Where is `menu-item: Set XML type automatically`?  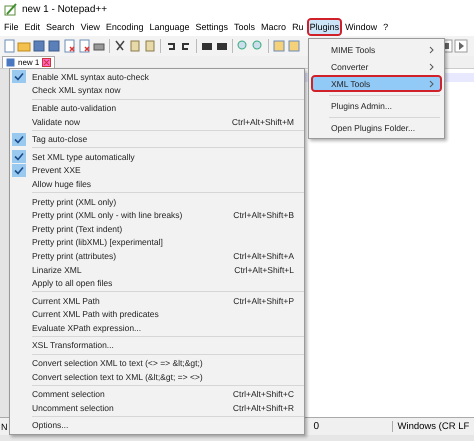 menu-item: Set XML type automatically is located at coordinates (158, 155).